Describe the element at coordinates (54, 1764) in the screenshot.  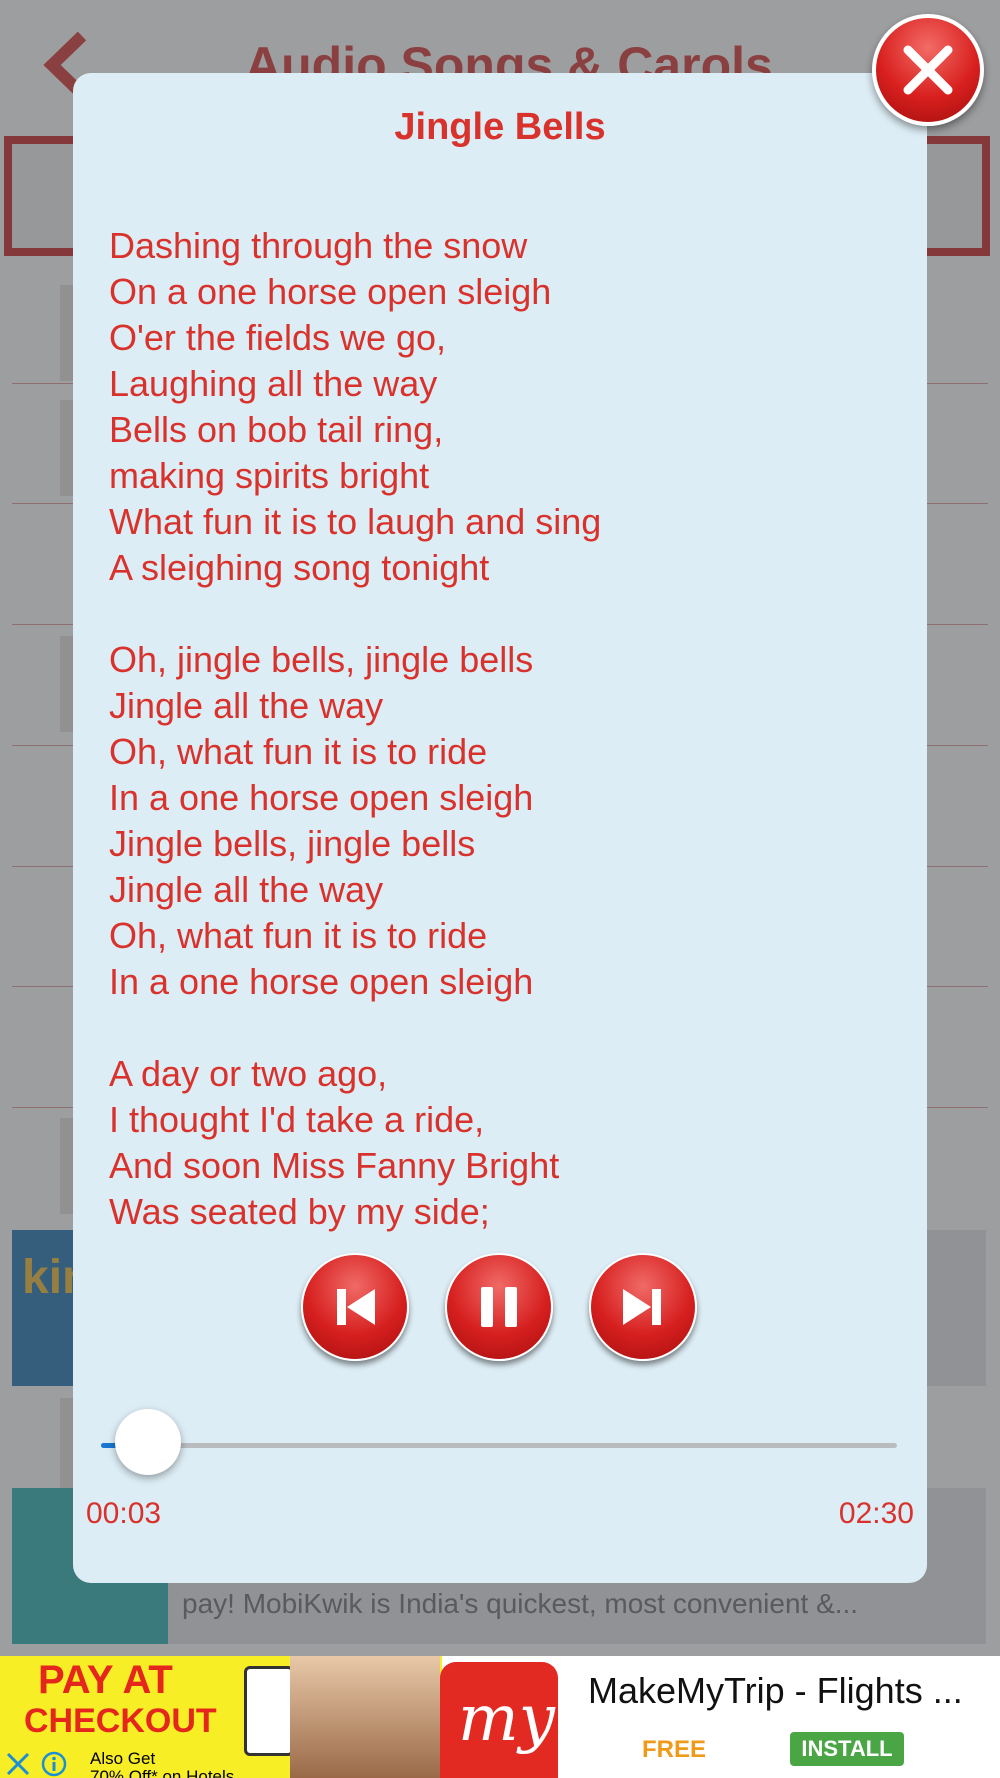
I see `ad-info-icon` at that location.